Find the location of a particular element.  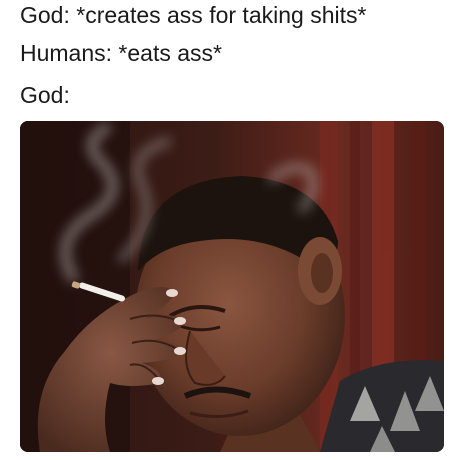

meme-caption-line-1: God: *creates ass for taking shits* is located at coordinates (193, 15).